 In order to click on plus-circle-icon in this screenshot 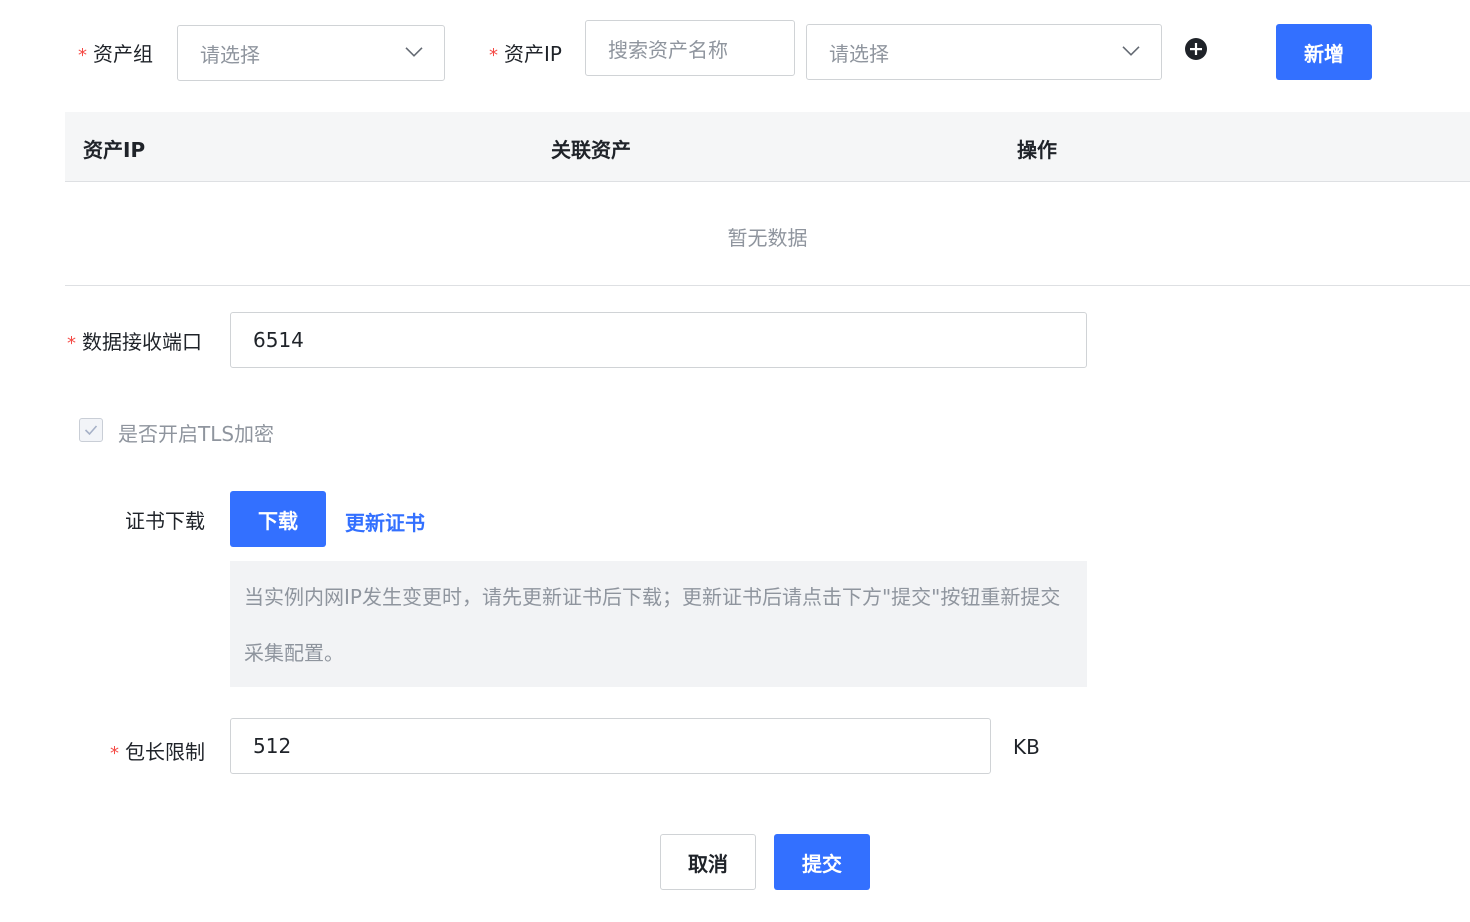, I will do `click(1196, 49)`.